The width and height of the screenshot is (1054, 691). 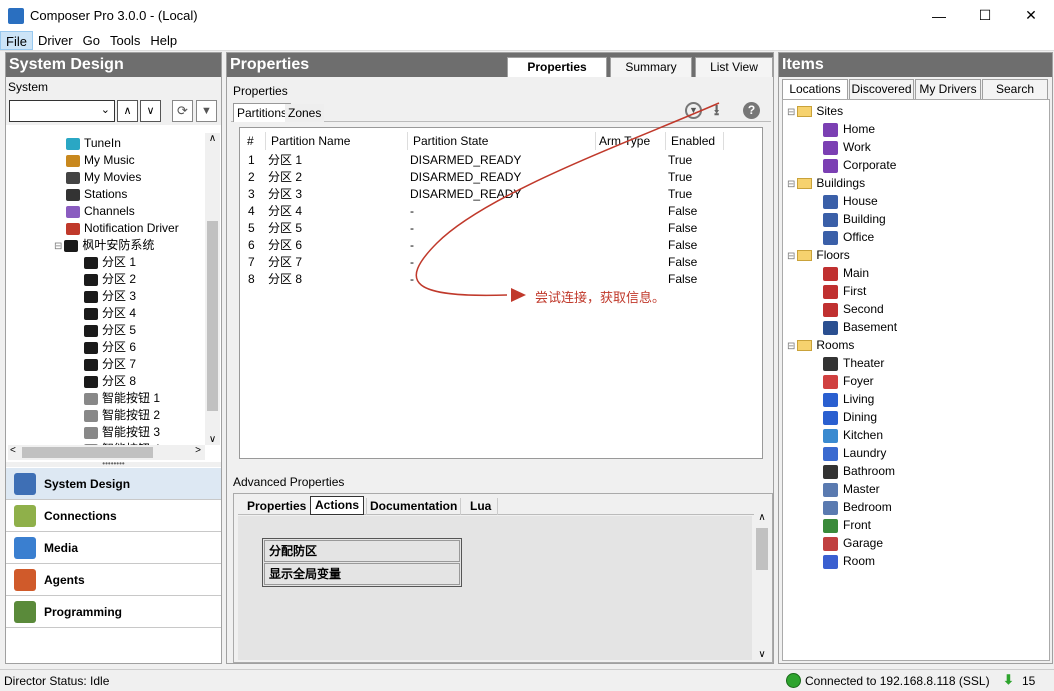 What do you see at coordinates (163, 40) in the screenshot?
I see `menu-help: Help` at bounding box center [163, 40].